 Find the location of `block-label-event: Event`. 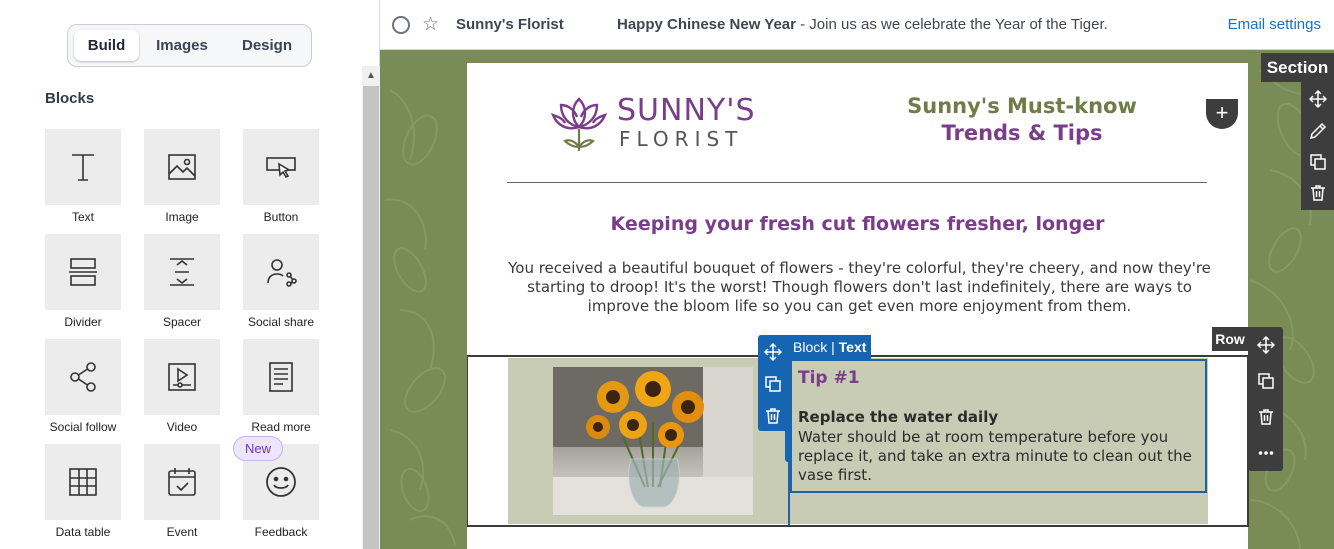

block-label-event: Event is located at coordinates (182, 532).